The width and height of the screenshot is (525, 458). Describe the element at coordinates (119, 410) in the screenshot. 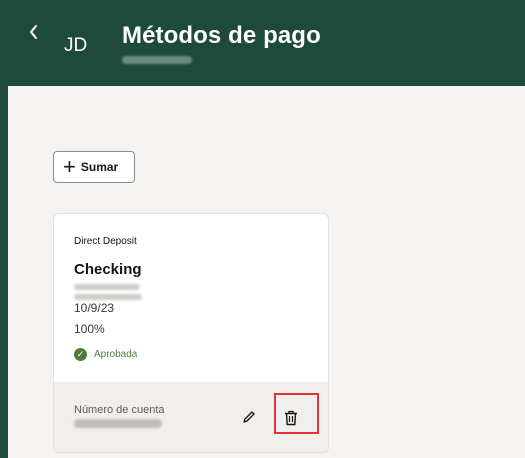

I see `account-number-label: Número de cuenta` at that location.